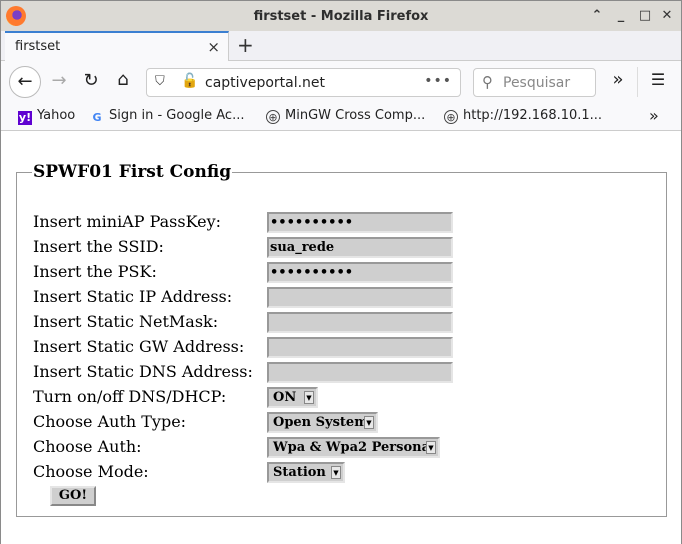 This screenshot has width=682, height=544. What do you see at coordinates (667, 15) in the screenshot?
I see `close-window-icon: ✕` at bounding box center [667, 15].